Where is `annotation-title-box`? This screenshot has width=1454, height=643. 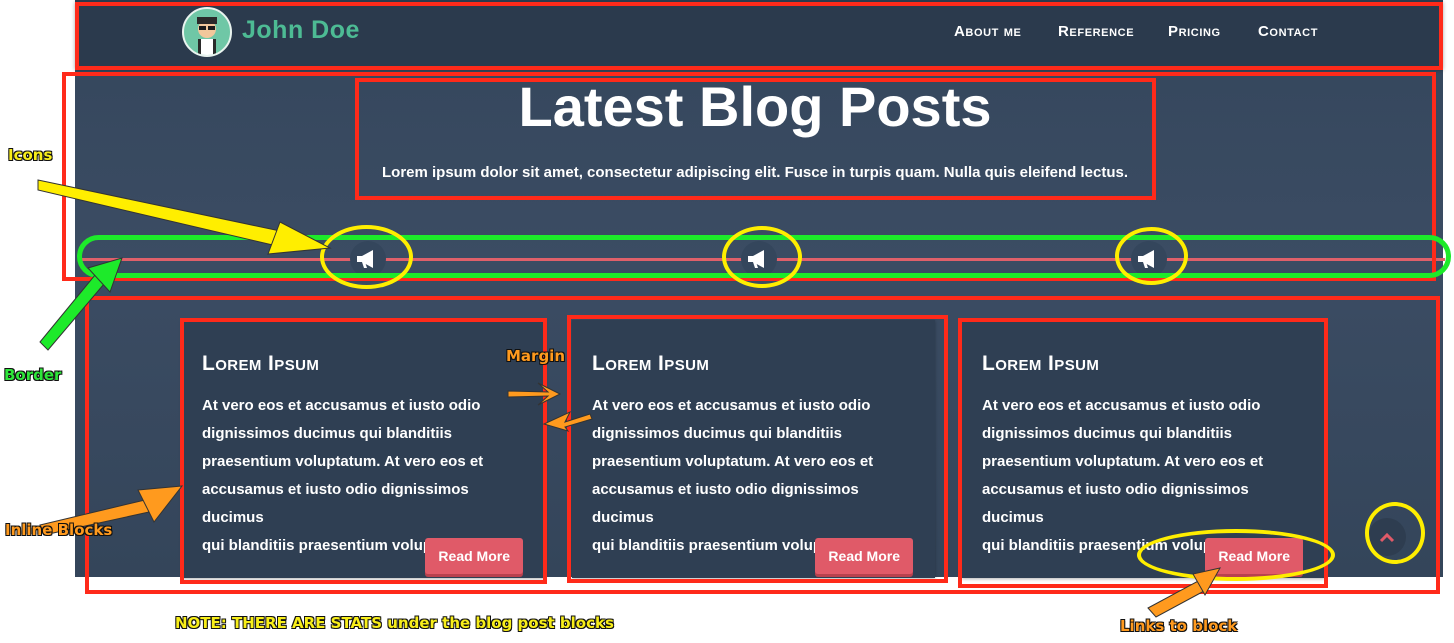
annotation-title-box is located at coordinates (755, 139).